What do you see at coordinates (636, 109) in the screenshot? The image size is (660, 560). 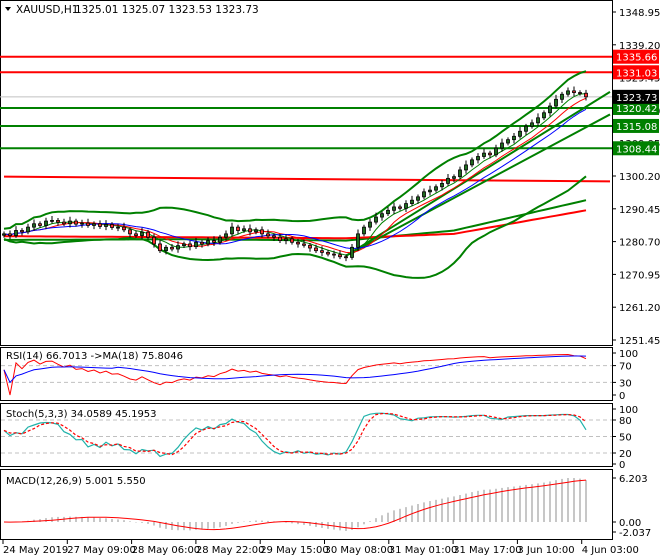 I see `price-level-label: 1320.42` at bounding box center [636, 109].